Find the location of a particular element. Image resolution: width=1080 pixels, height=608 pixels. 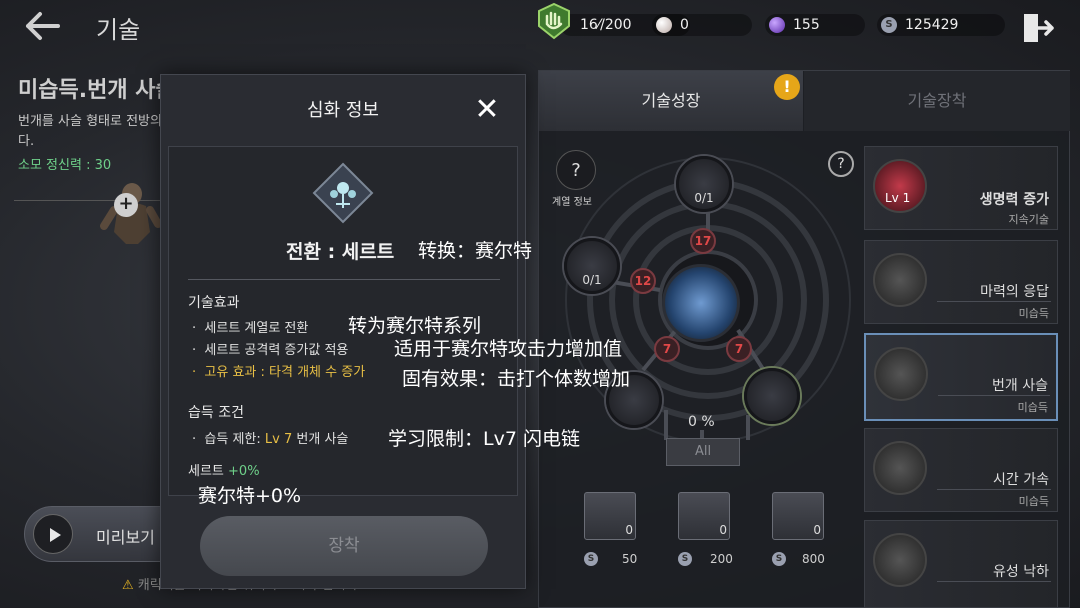

lineage-info-label: 계열 정보 is located at coordinates (572, 202).